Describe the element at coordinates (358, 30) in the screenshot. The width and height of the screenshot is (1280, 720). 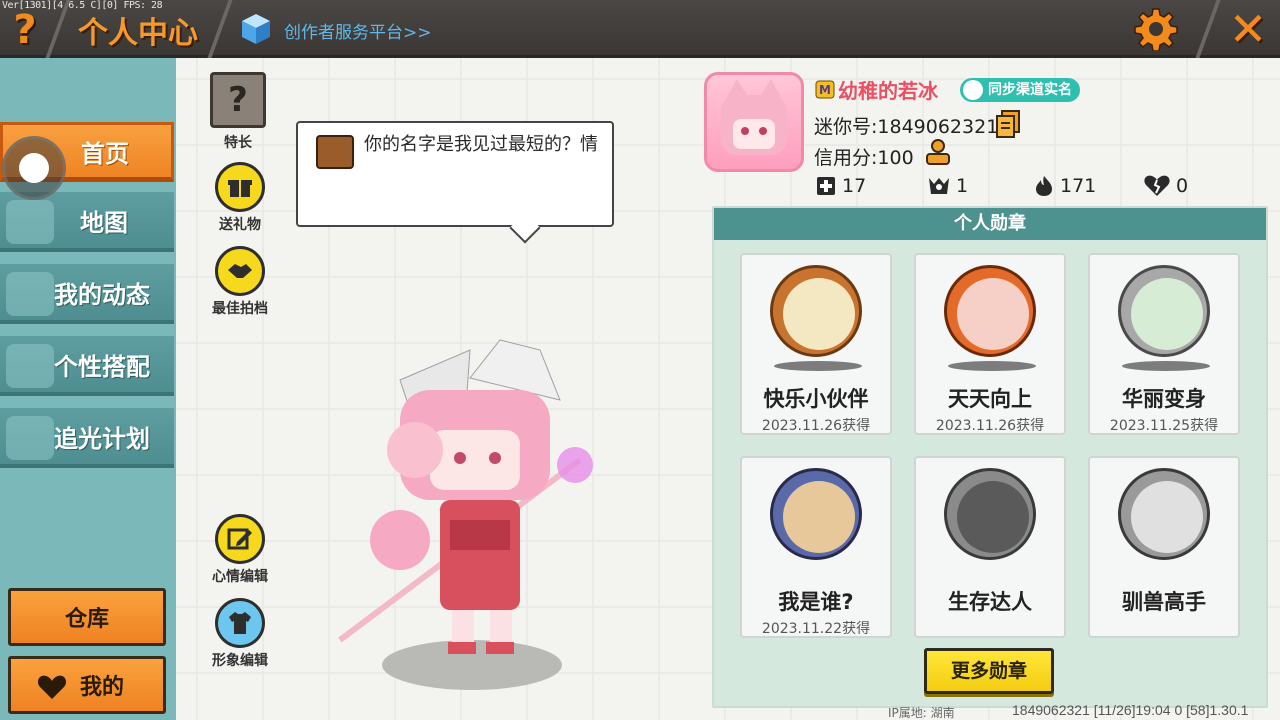
I see `creator-platform-link: 创作者服务平台>>` at that location.